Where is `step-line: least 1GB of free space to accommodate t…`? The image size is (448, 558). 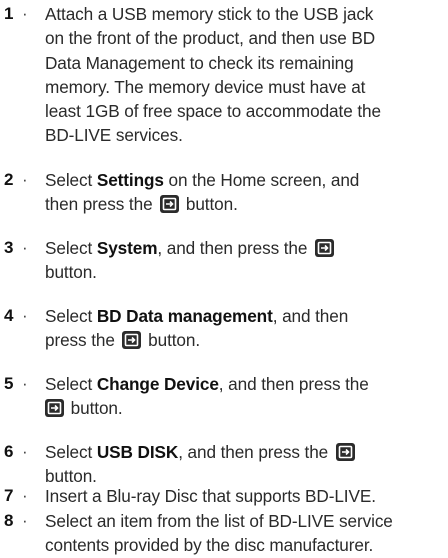 step-line: least 1GB of free space to accommodate t… is located at coordinates (213, 111).